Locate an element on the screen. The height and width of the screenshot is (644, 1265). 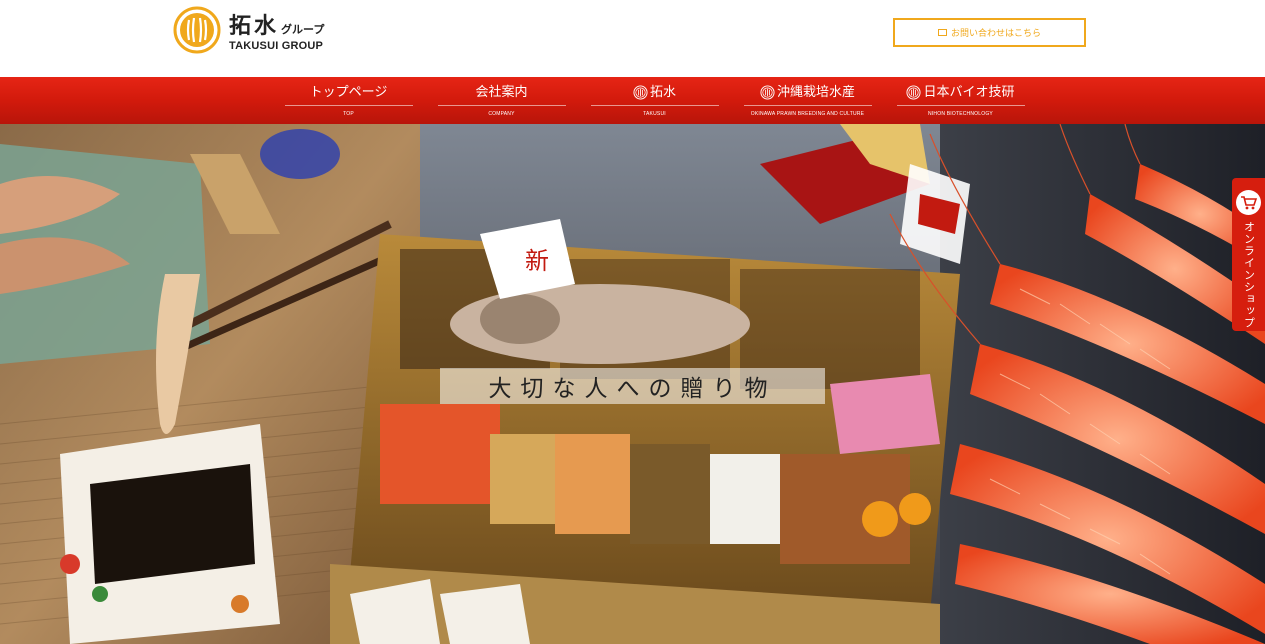
logo-jp-big: 拓水 is located at coordinates (254, 26).